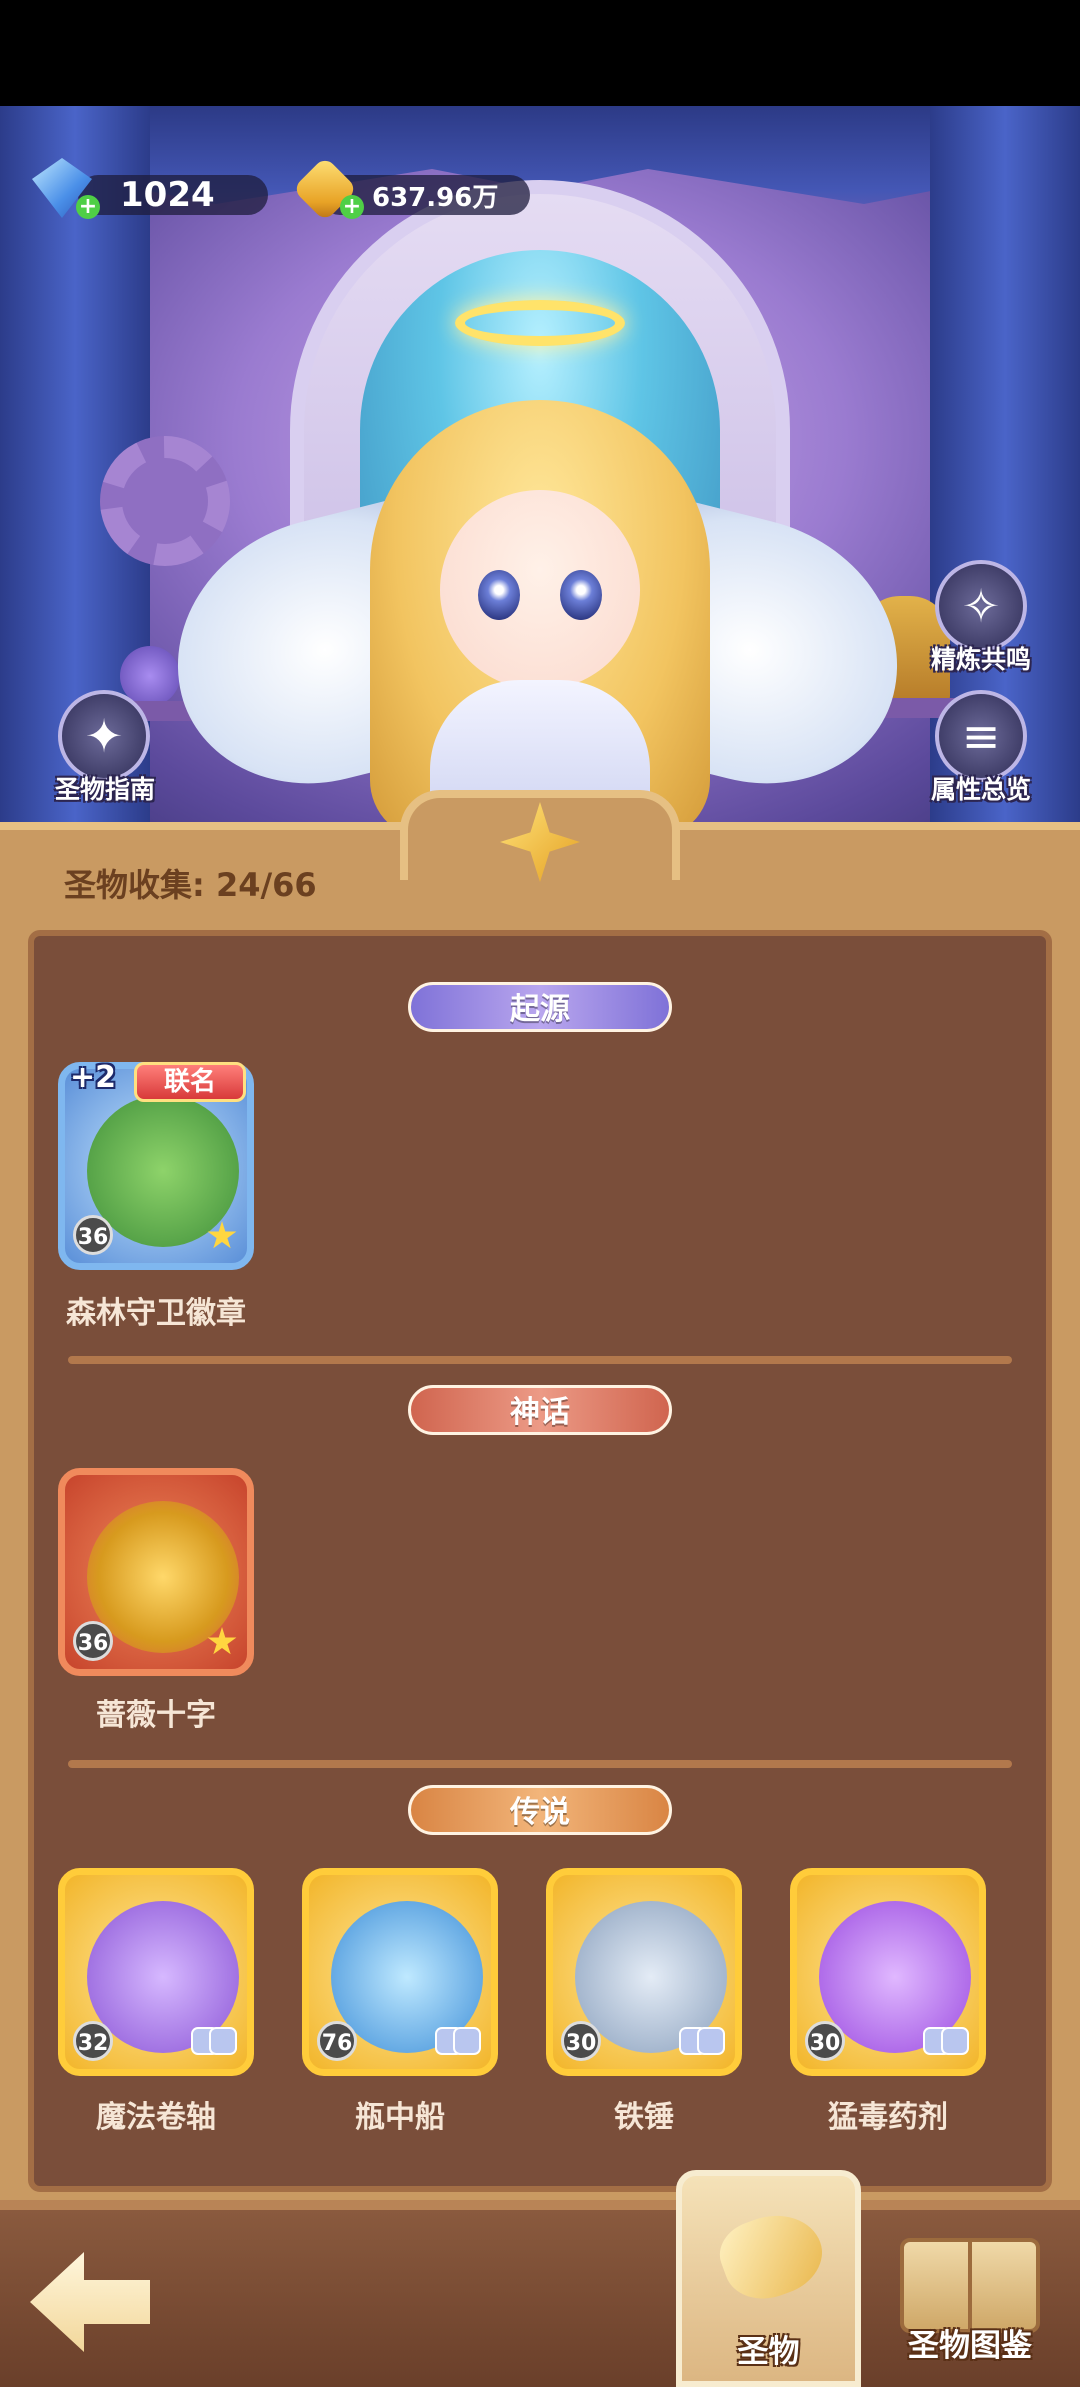 The height and width of the screenshot is (2387, 1080). I want to click on sparkle-star-icon: ✧, so click(981, 606).